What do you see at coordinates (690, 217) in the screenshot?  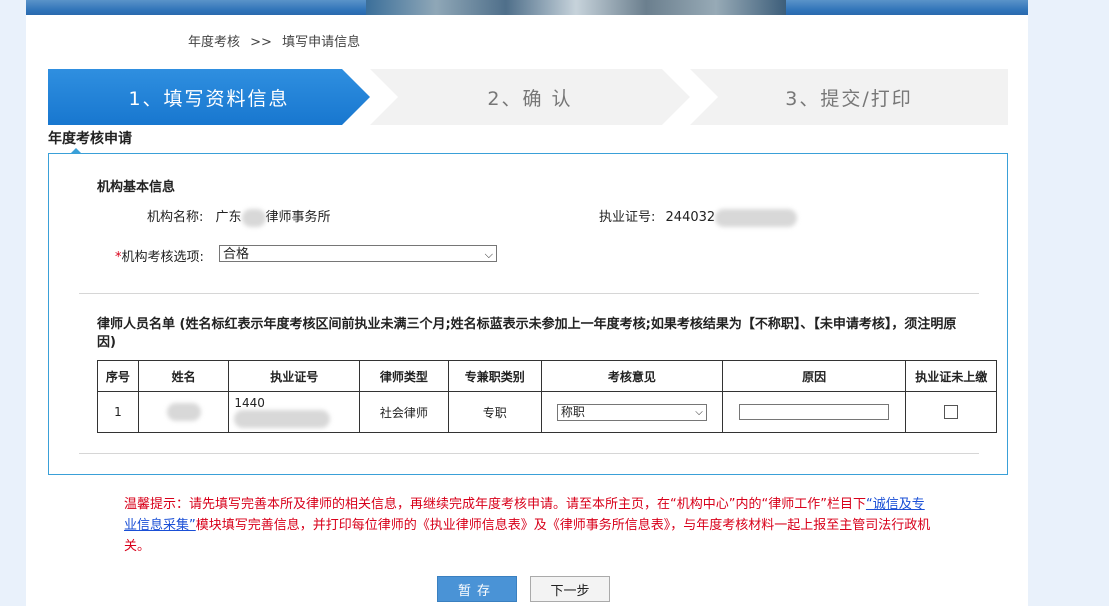 I see `org-license-prefix: 244032` at bounding box center [690, 217].